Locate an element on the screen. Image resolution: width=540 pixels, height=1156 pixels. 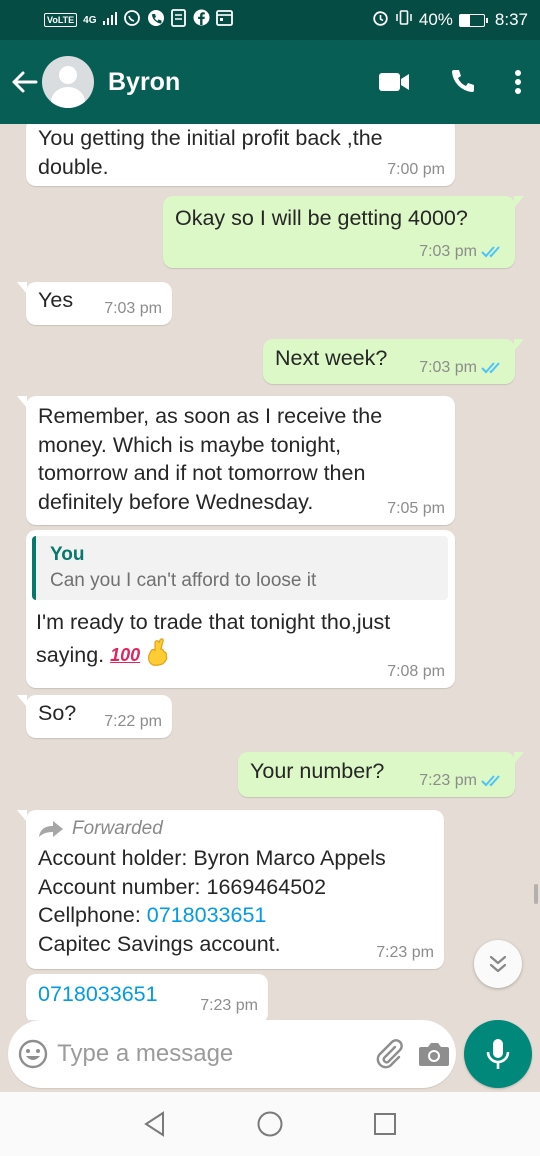
message-incoming: 0718033651 7:23 pm is located at coordinates (147, 997).